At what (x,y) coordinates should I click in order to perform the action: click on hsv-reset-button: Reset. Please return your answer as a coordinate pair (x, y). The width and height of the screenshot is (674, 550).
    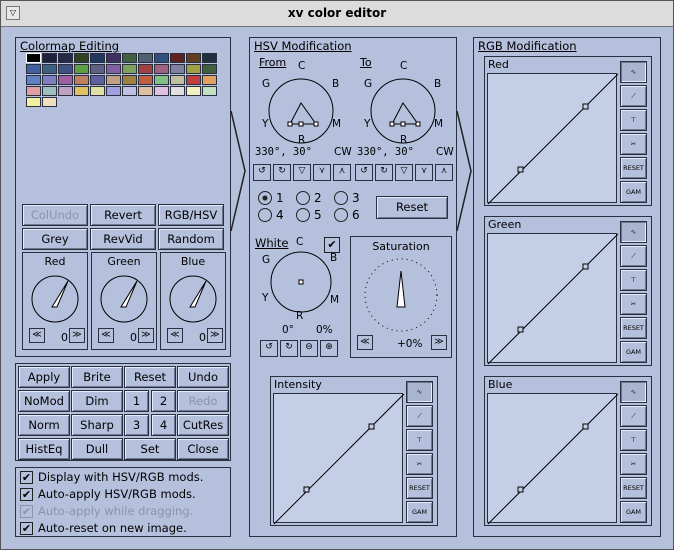
    Looking at the image, I should click on (412, 207).